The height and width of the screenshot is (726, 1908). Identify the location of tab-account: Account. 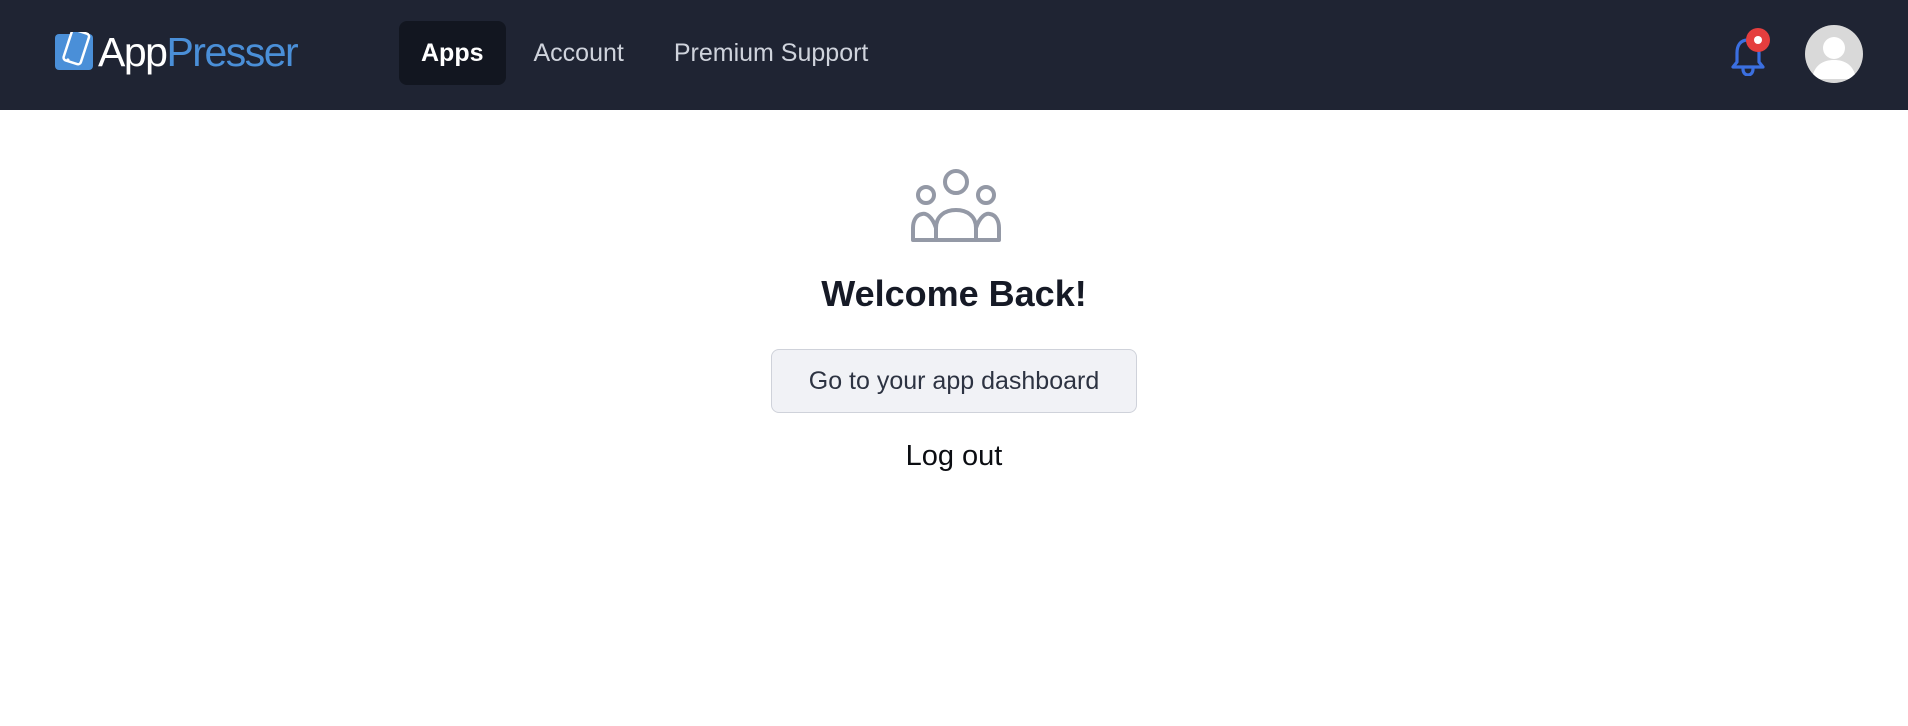
(579, 53).